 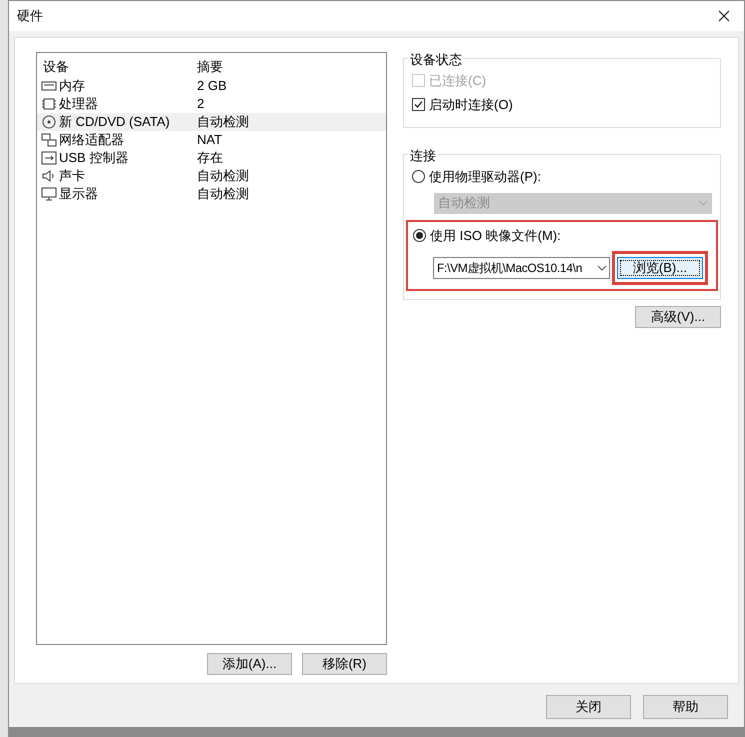 I want to click on device-row: USB 控制器 存在, so click(x=211, y=158).